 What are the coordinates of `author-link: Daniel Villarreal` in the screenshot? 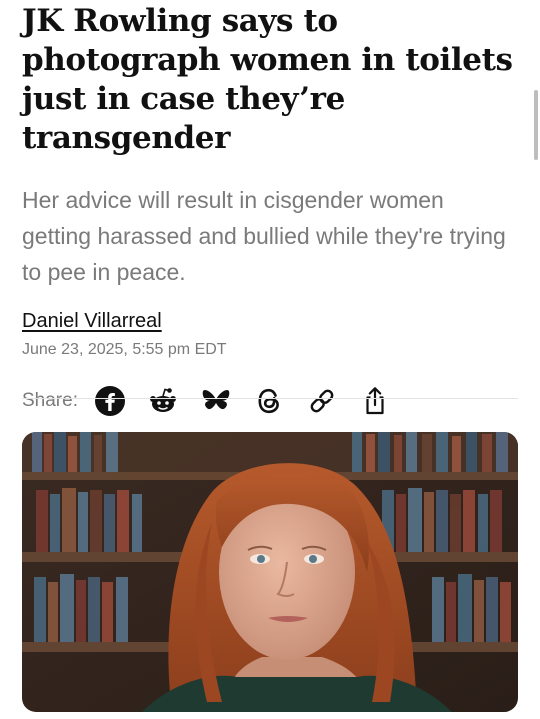 It's located at (92, 321).